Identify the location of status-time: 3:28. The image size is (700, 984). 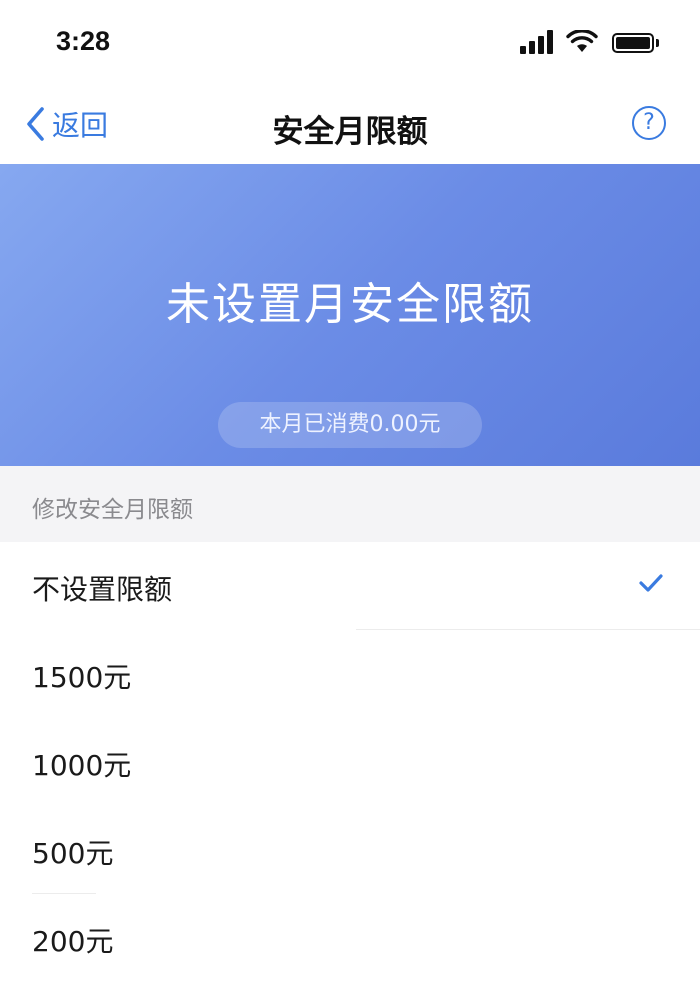
(83, 41).